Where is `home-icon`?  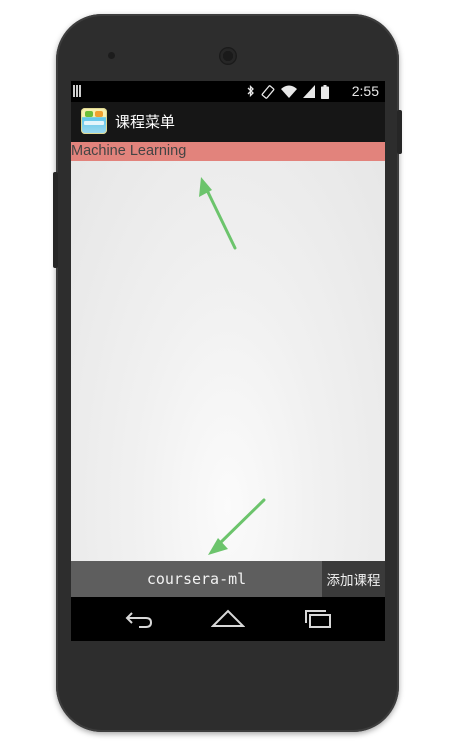
home-icon is located at coordinates (228, 619).